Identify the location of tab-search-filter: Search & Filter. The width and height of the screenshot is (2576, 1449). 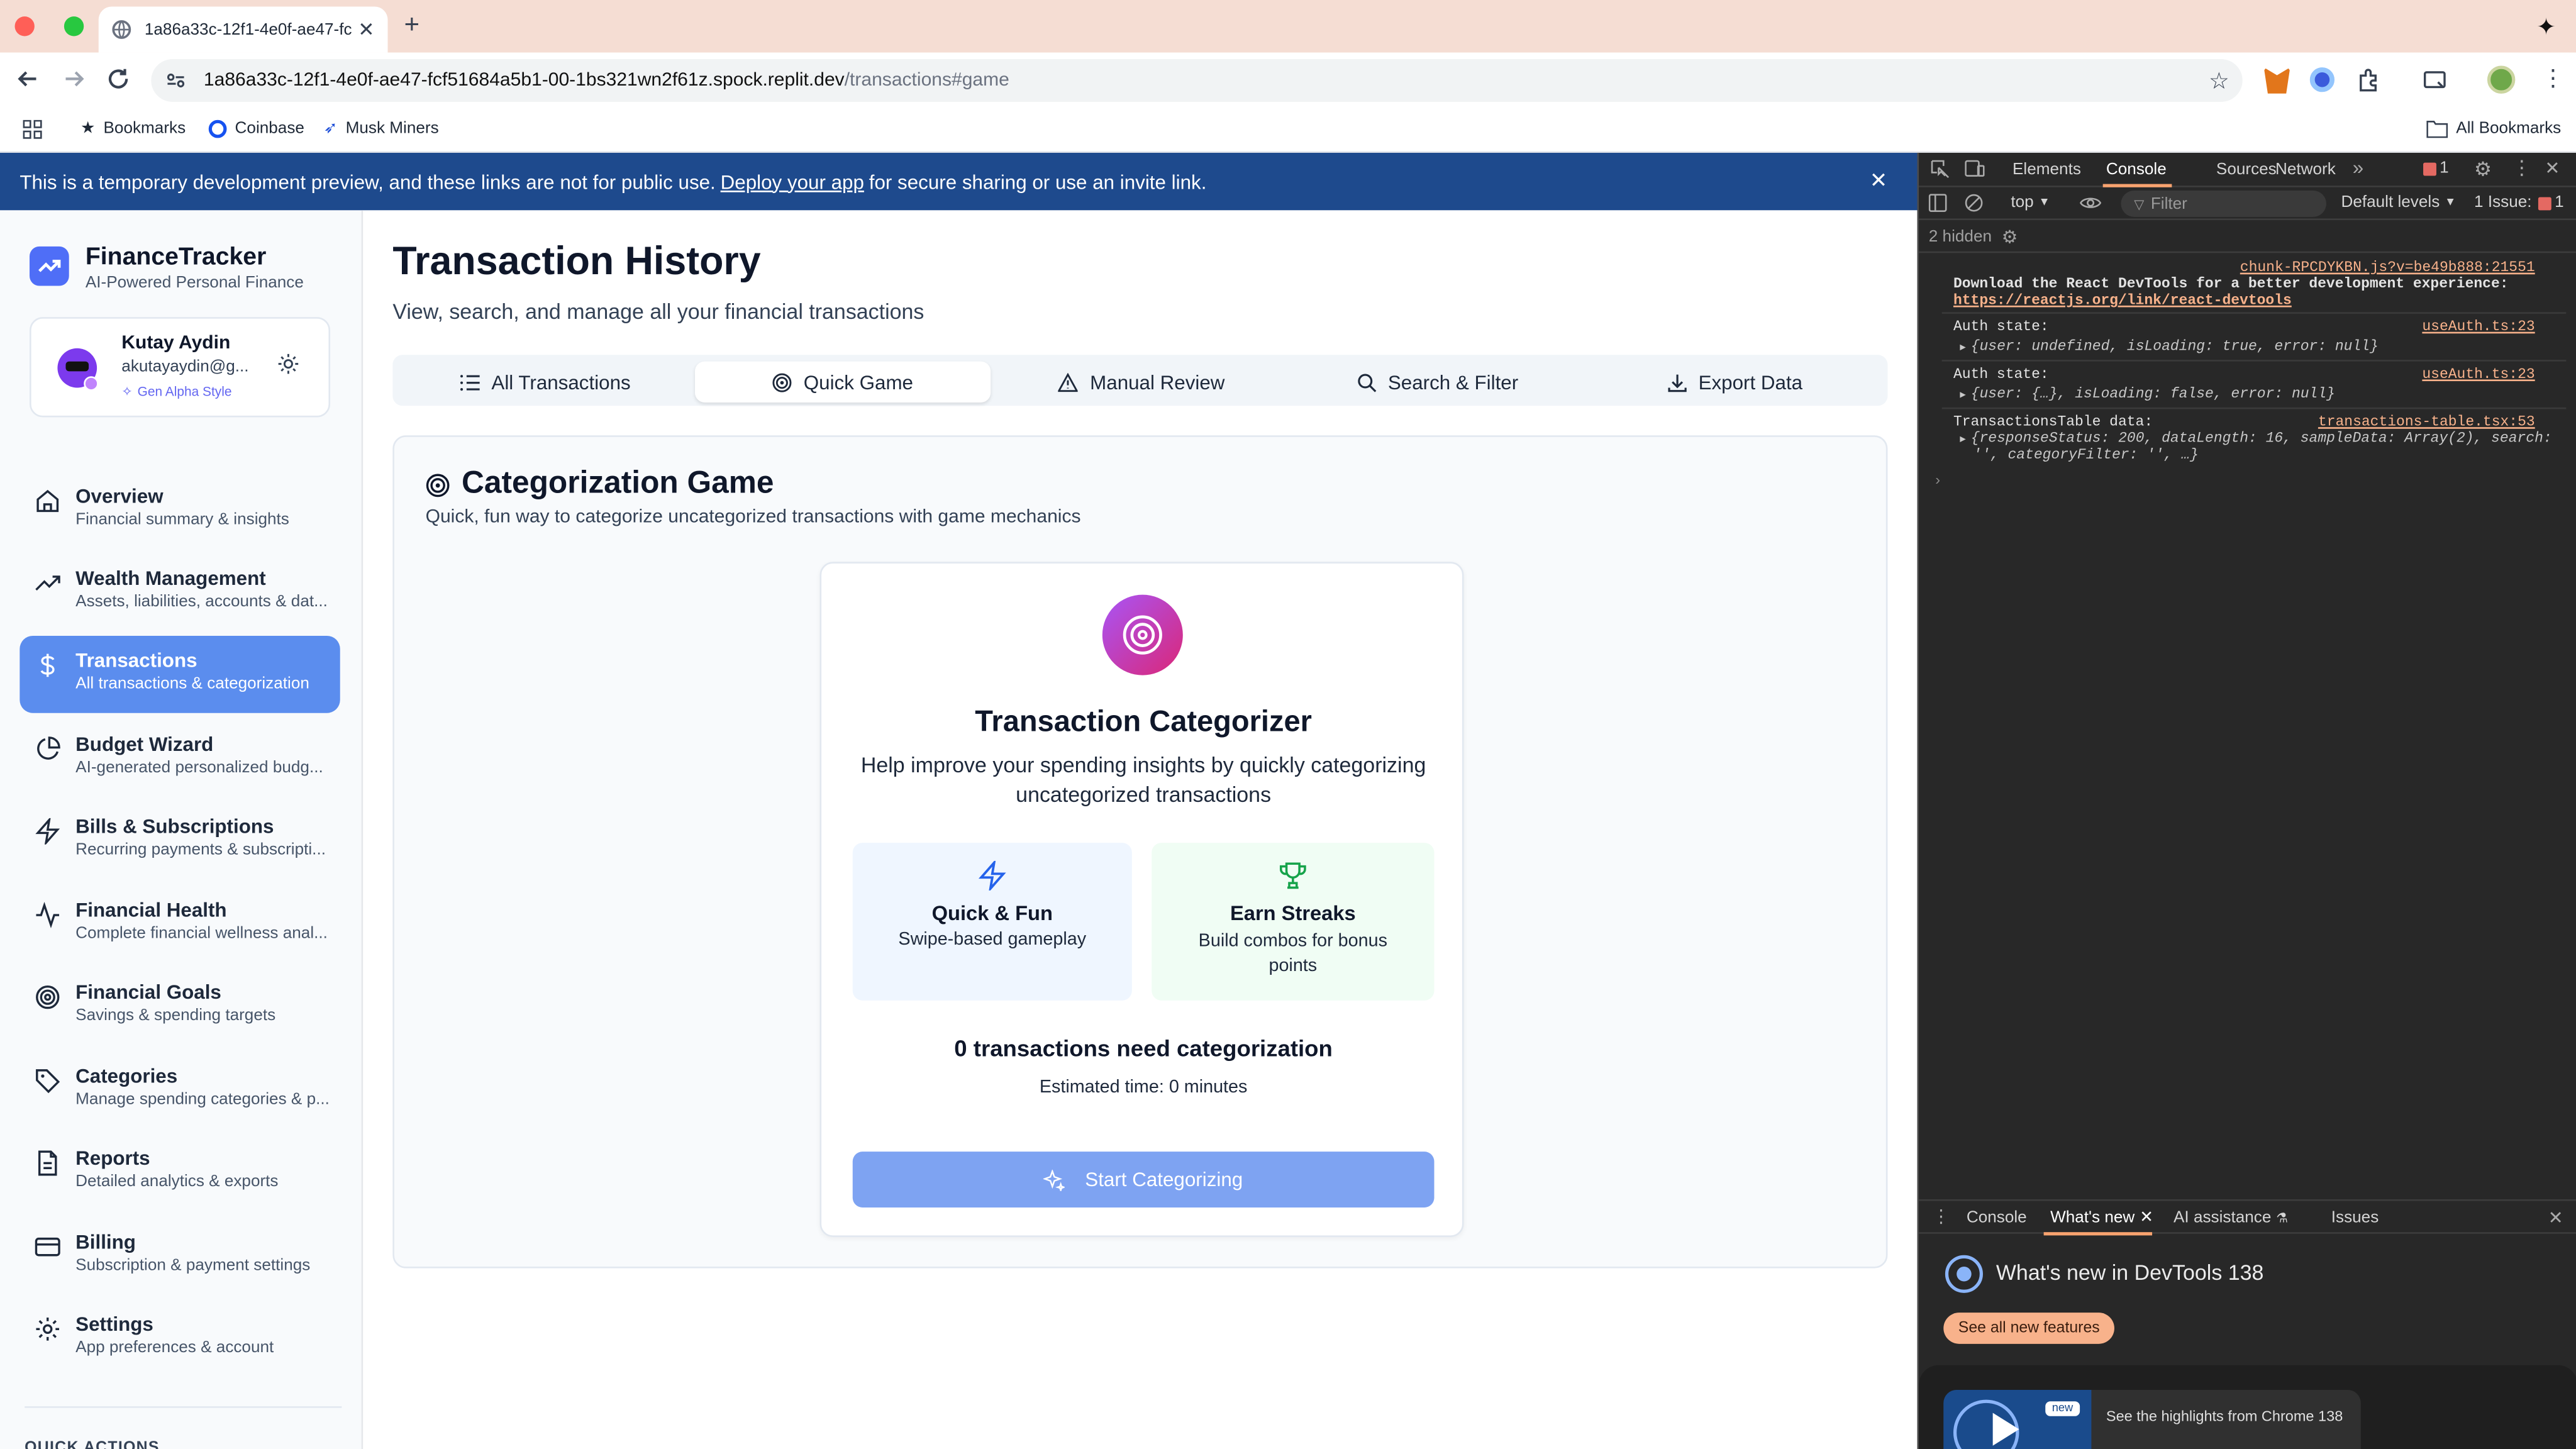
(1437, 382).